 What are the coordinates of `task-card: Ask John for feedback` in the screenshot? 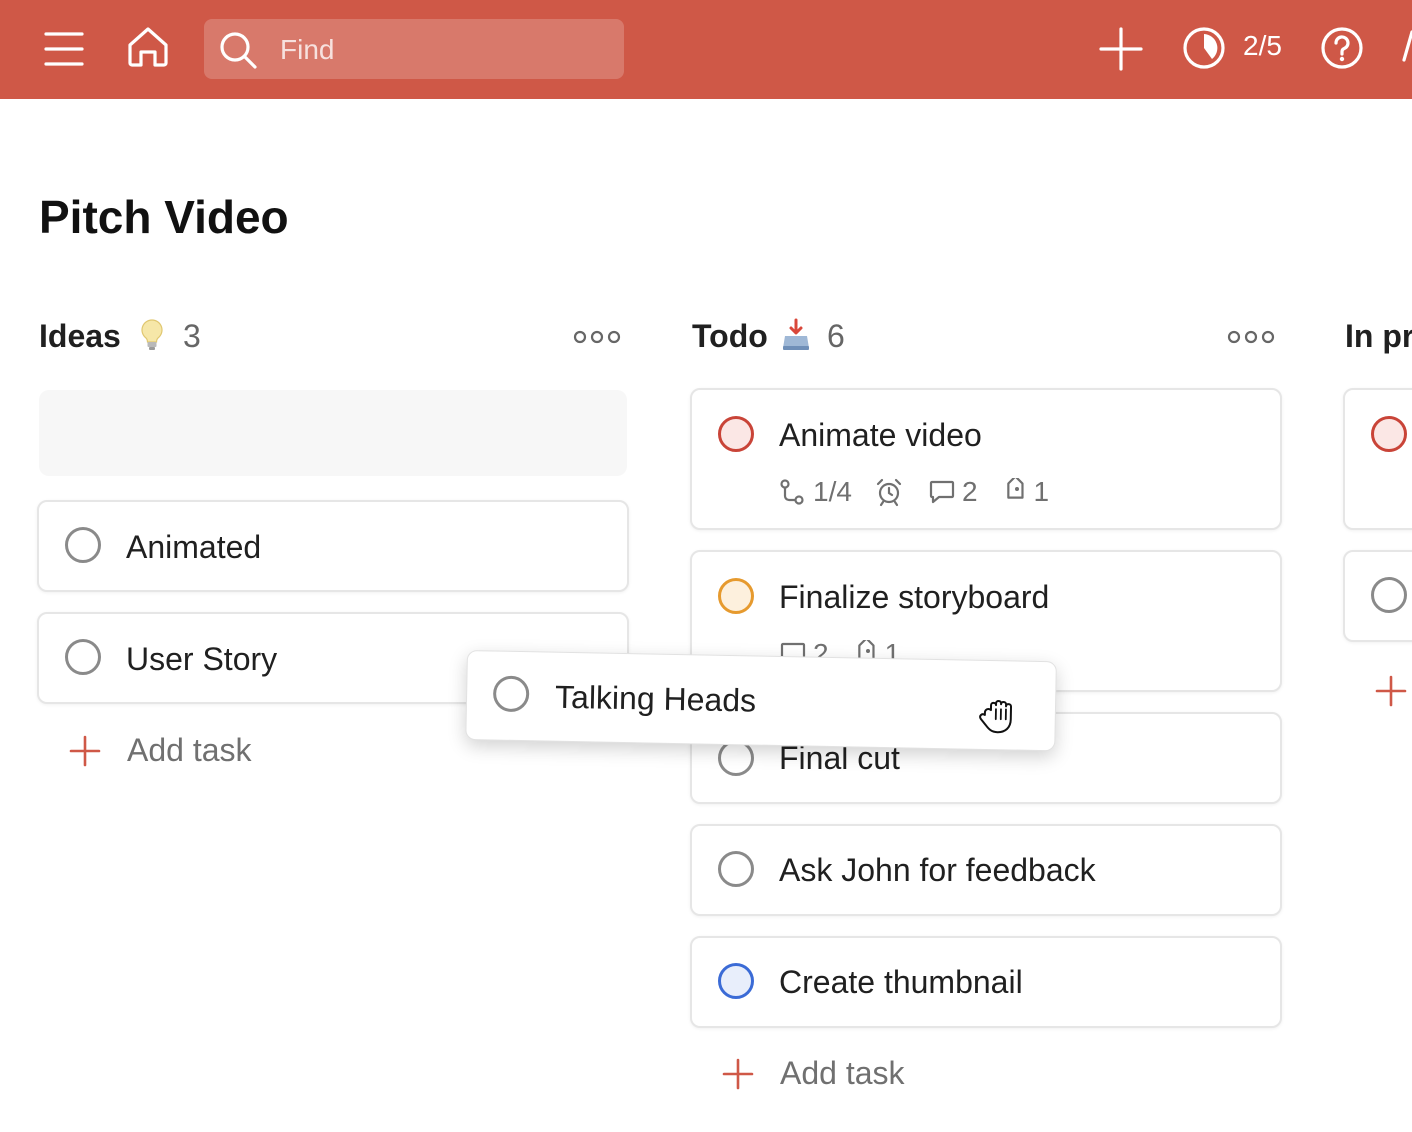 It's located at (986, 870).